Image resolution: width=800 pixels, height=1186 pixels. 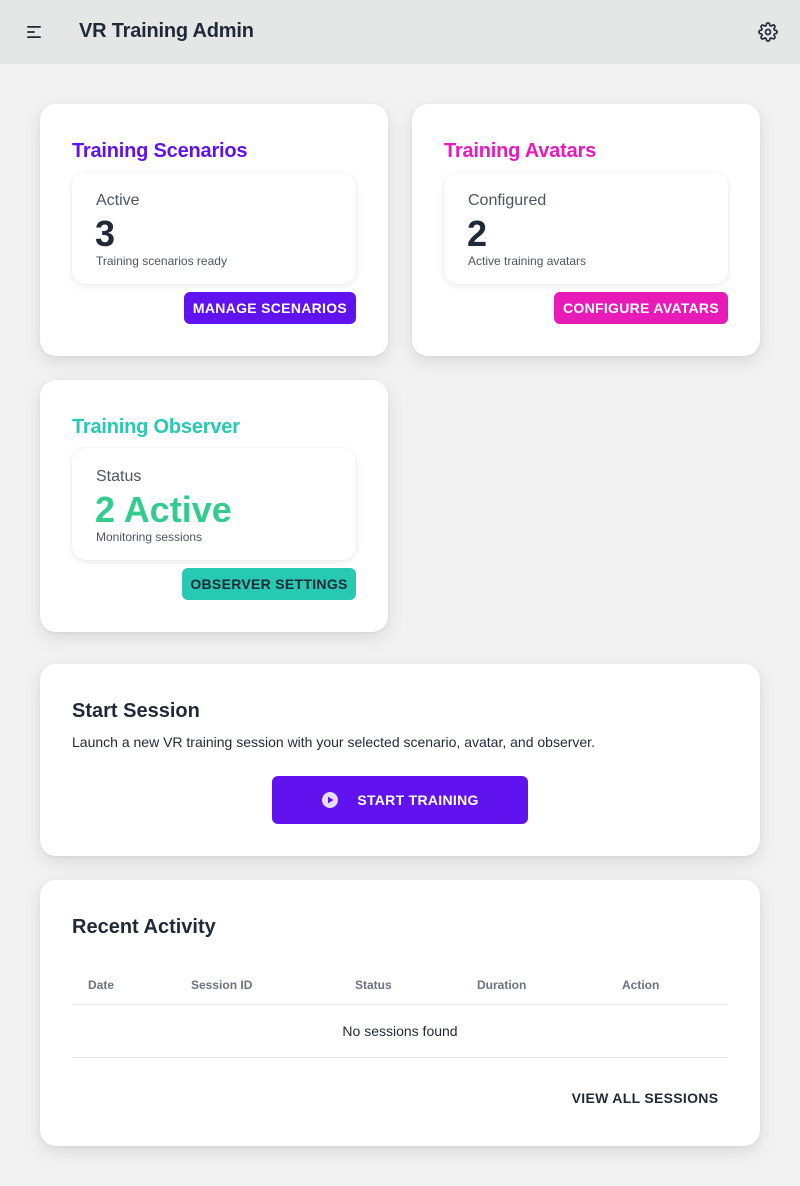 I want to click on play-circle-icon, so click(x=330, y=800).